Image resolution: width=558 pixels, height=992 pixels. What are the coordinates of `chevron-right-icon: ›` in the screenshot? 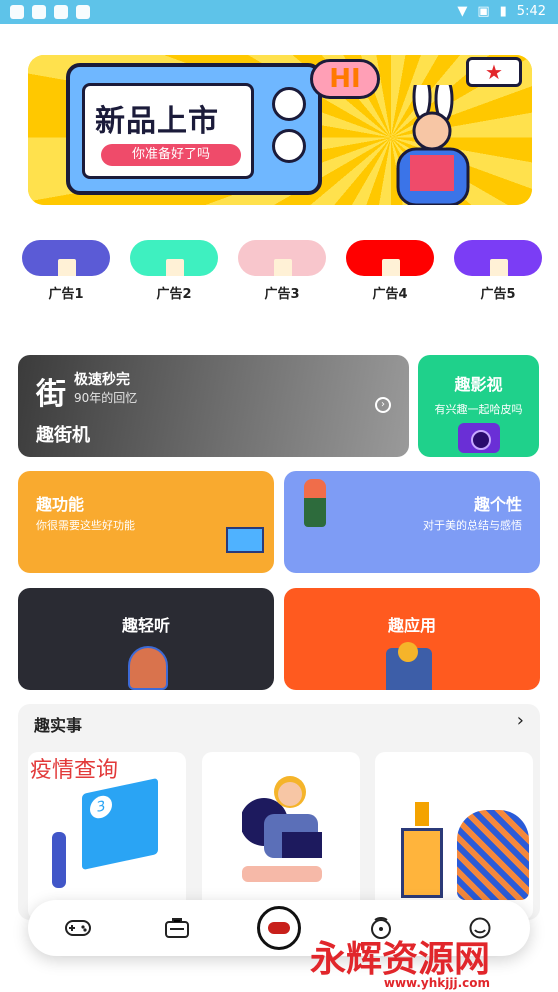 It's located at (520, 720).